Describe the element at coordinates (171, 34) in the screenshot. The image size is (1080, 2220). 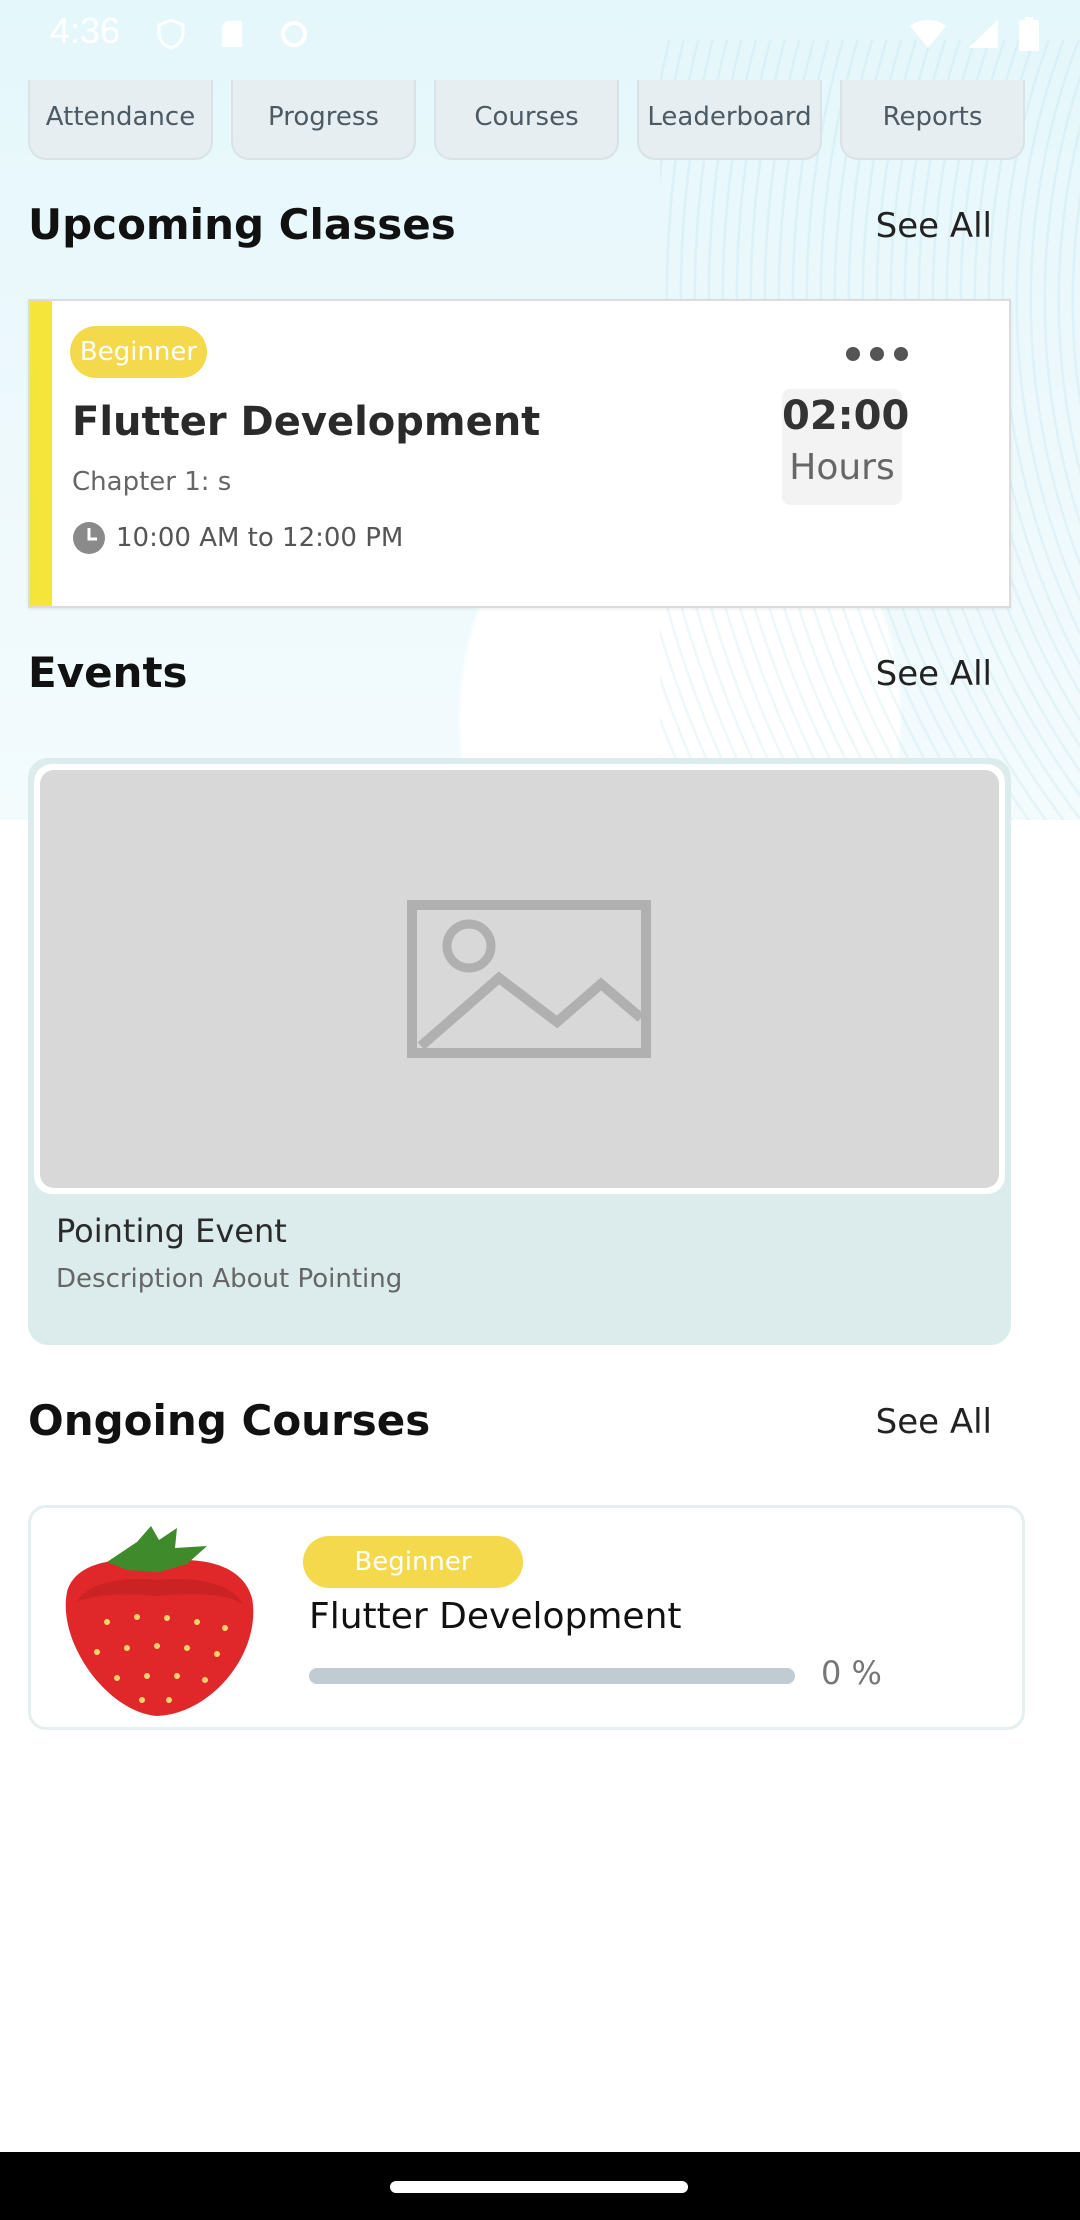
I see `vpn-shield-icon` at that location.